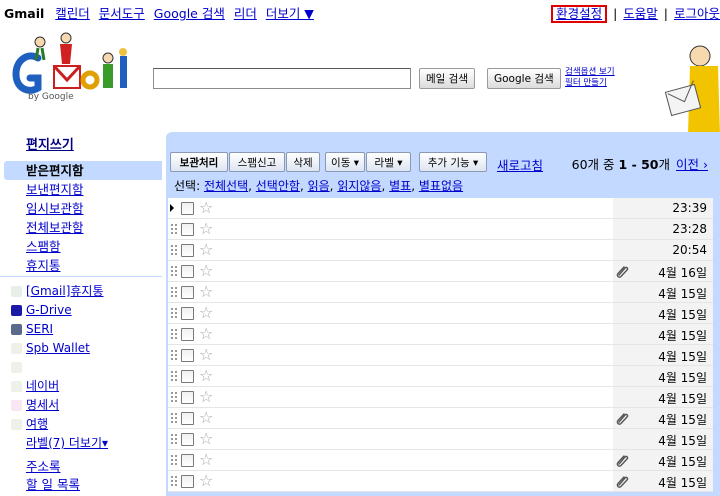  I want to click on refresh-link: 새로고침, so click(520, 164).